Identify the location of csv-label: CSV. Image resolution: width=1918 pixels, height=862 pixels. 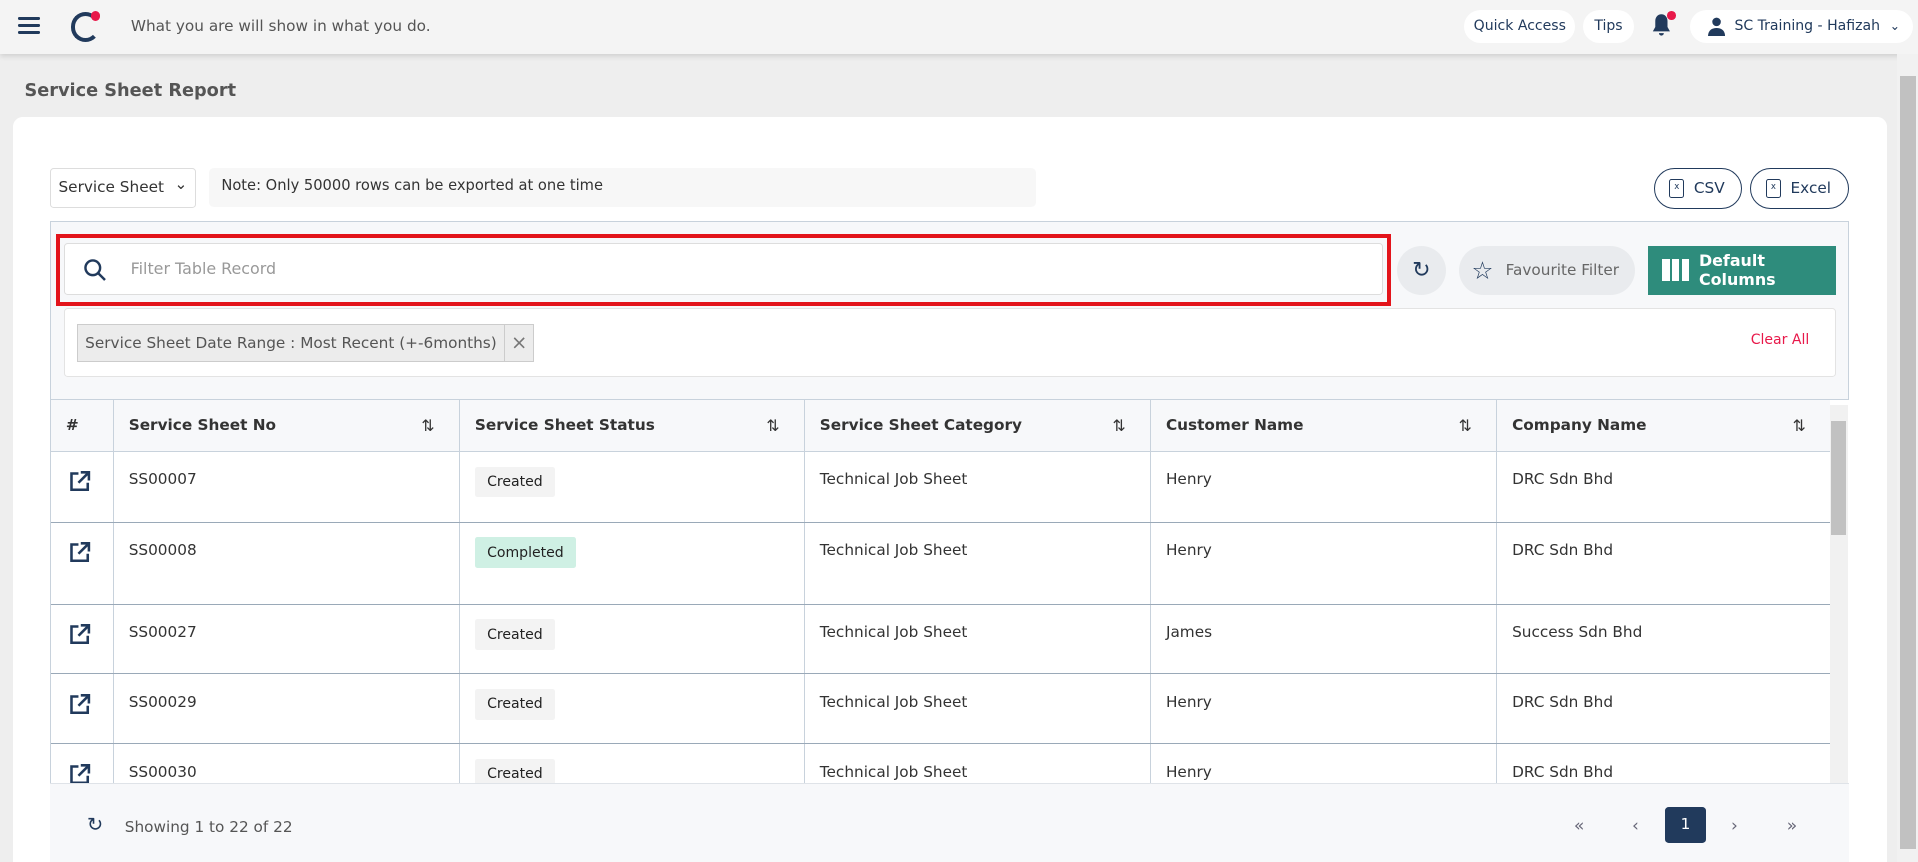
(1709, 188).